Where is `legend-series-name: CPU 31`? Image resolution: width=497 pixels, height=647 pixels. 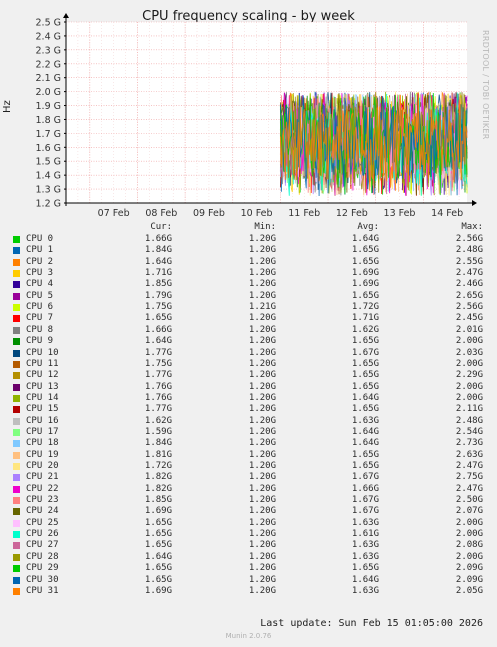
legend-series-name: CPU 31 is located at coordinates (42, 590).